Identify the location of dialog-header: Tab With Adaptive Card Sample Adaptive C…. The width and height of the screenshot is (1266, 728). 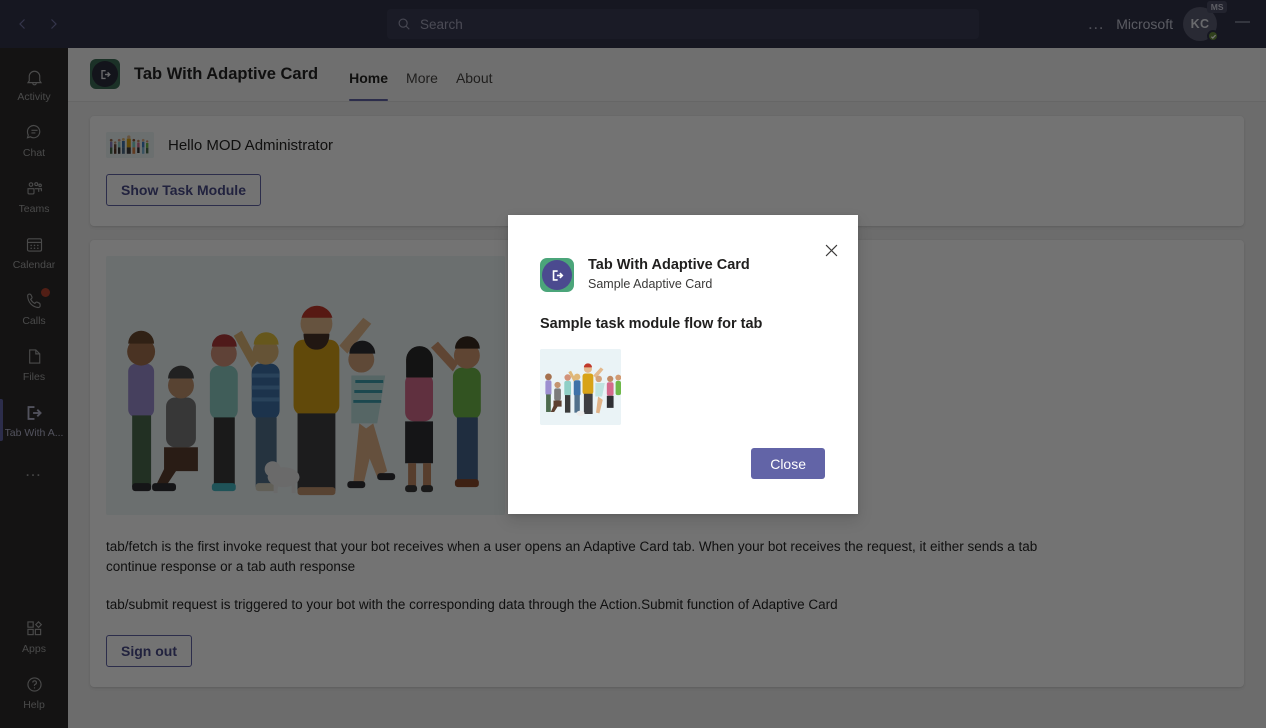
(683, 254).